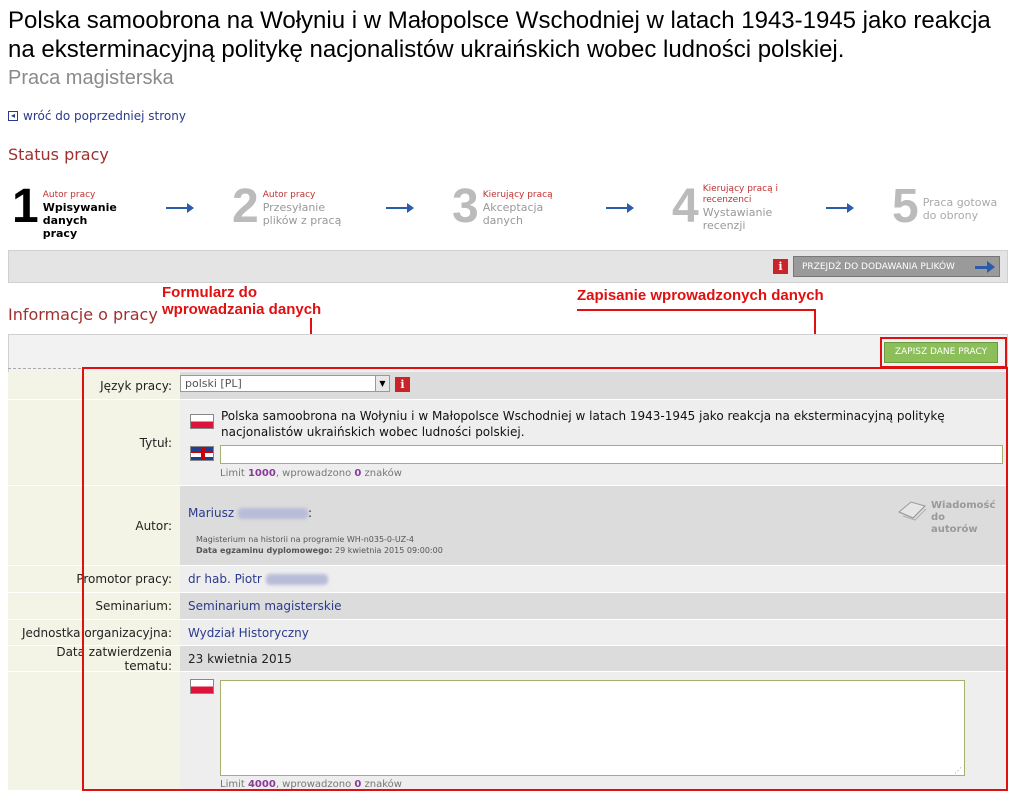 The width and height of the screenshot is (1024, 791). I want to click on step-number: 1, so click(25, 206).